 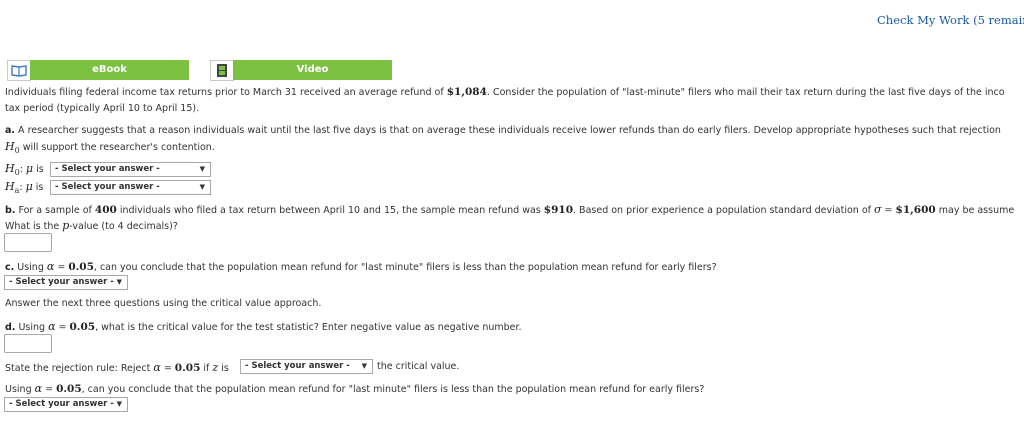 What do you see at coordinates (24, 187) in the screenshot?
I see `ha-row-label: Ha: μ is` at bounding box center [24, 187].